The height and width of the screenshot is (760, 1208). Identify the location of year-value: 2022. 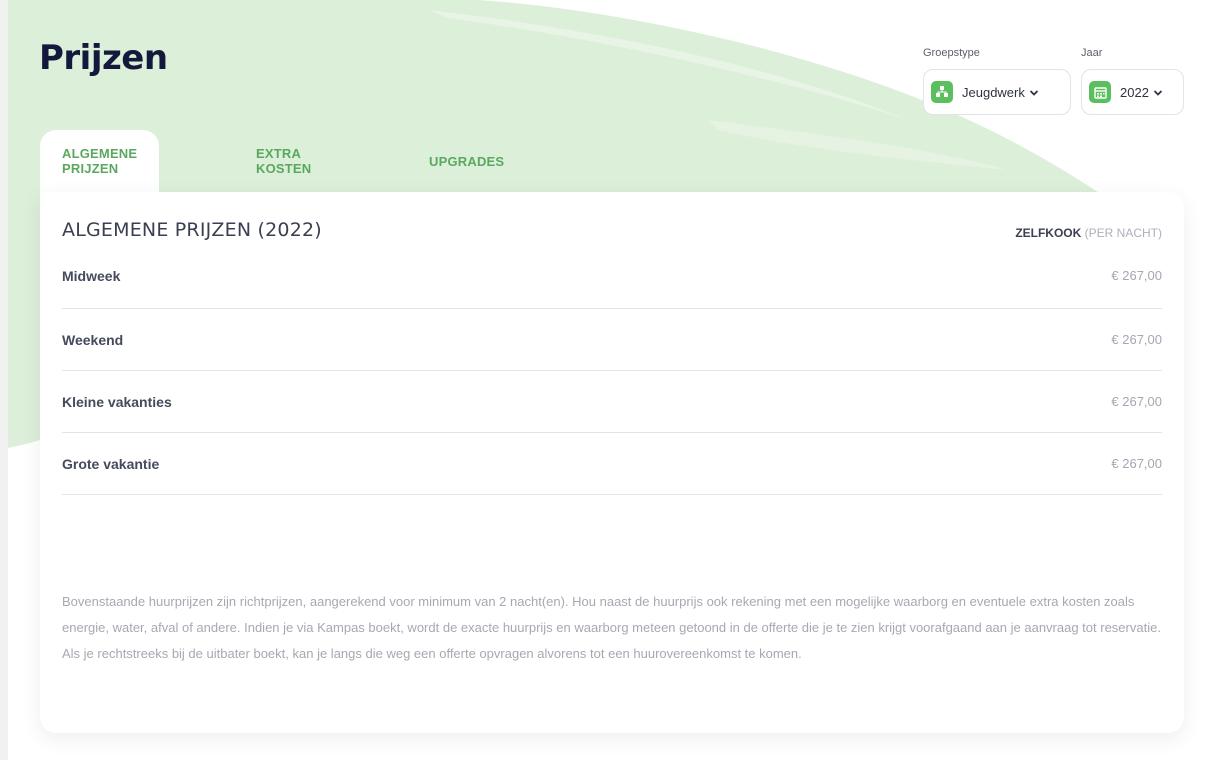
(1134, 92).